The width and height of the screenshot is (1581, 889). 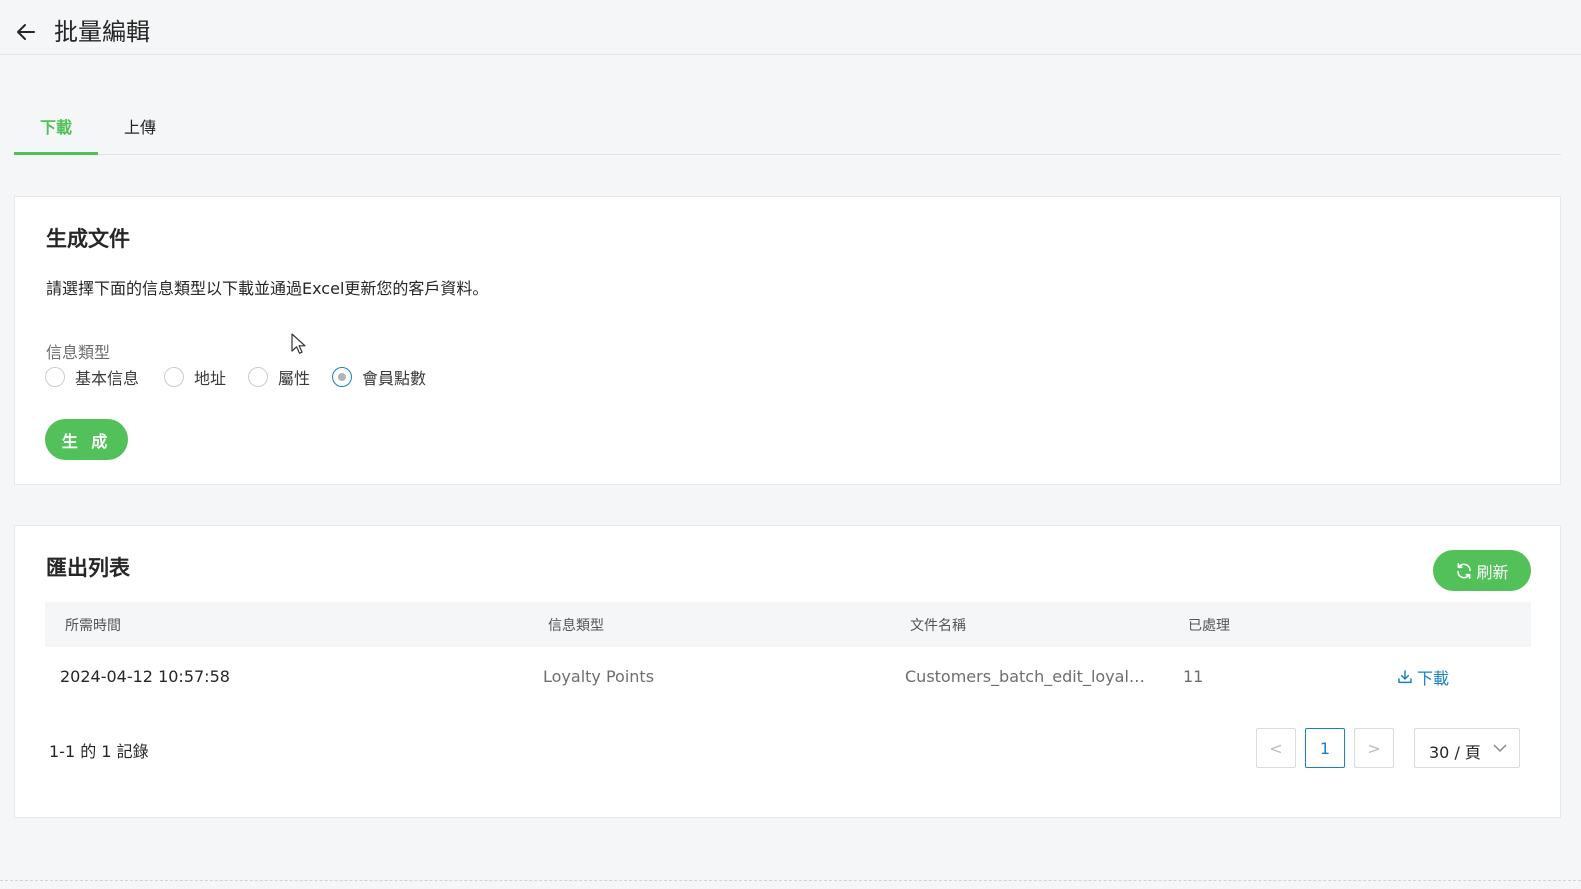 I want to click on radio-loyalty-points: 會員點數, so click(x=379, y=377).